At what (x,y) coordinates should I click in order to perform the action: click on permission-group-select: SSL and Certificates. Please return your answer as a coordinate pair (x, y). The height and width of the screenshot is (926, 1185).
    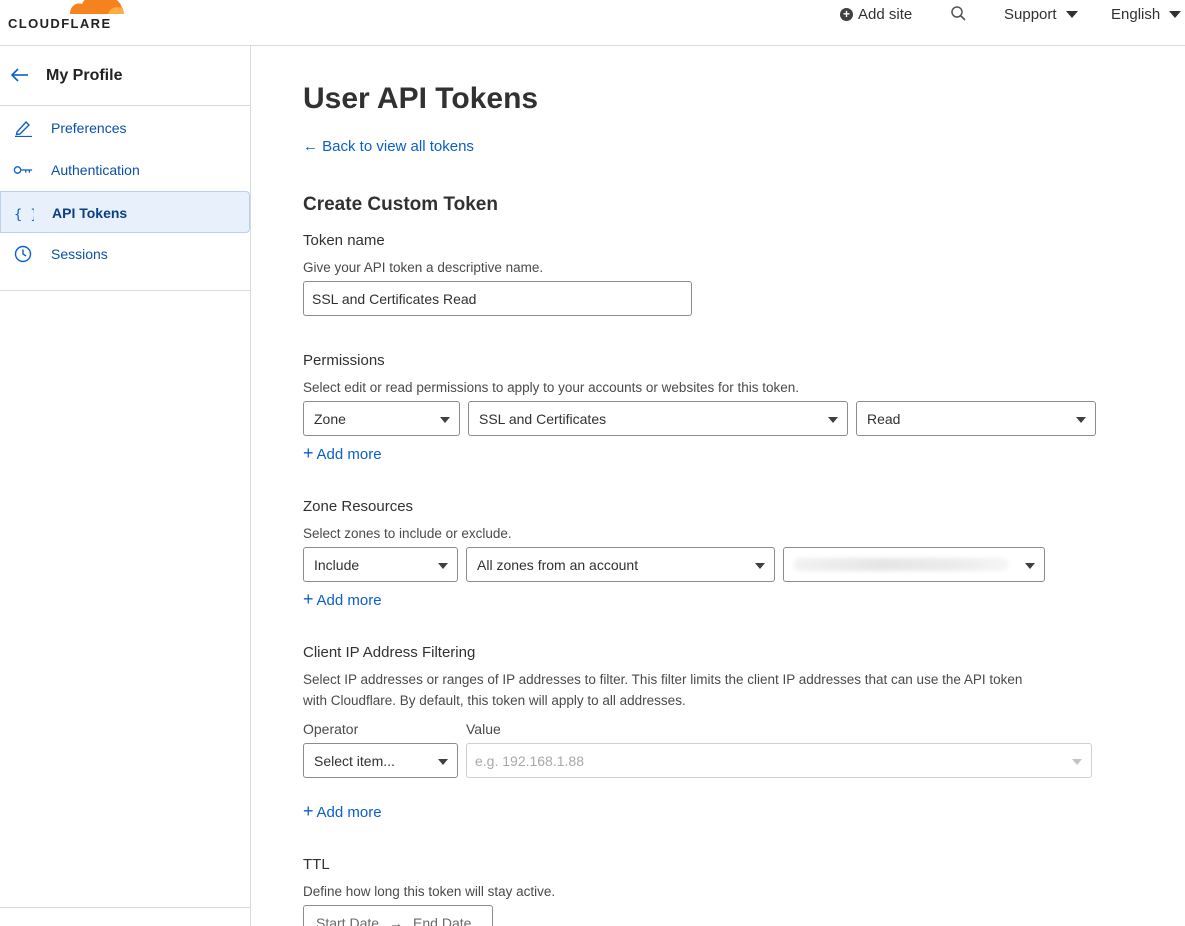
    Looking at the image, I should click on (658, 418).